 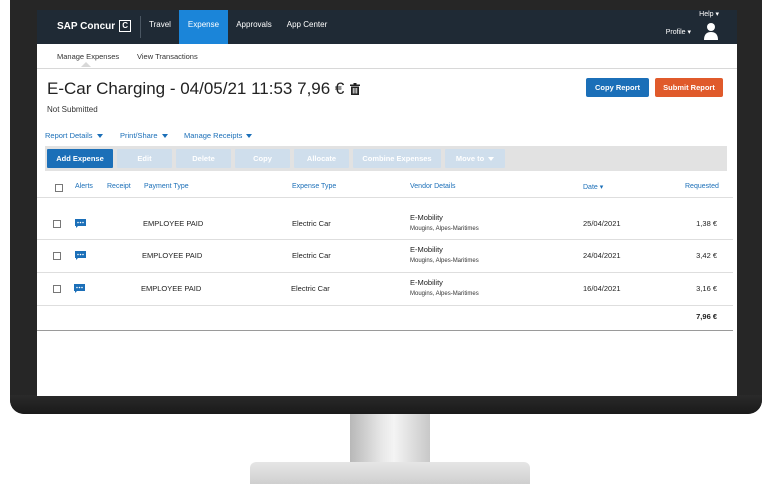 I want to click on report-details-label: Report Details, so click(x=69, y=135).